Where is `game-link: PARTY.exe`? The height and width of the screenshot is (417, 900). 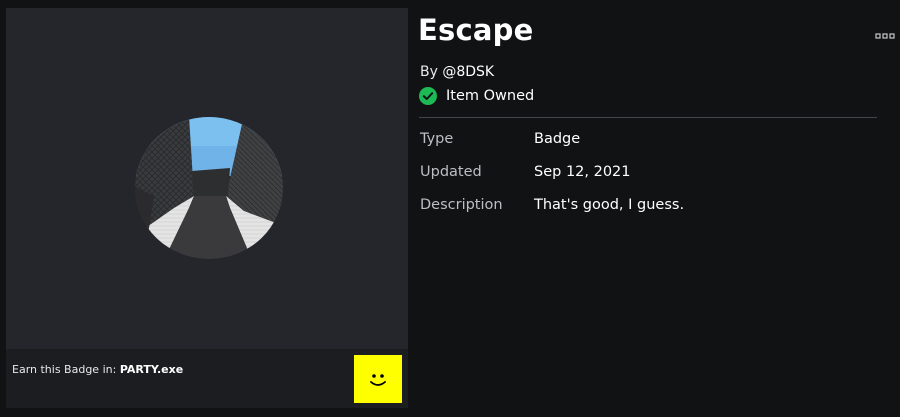 game-link: PARTY.exe is located at coordinates (151, 369).